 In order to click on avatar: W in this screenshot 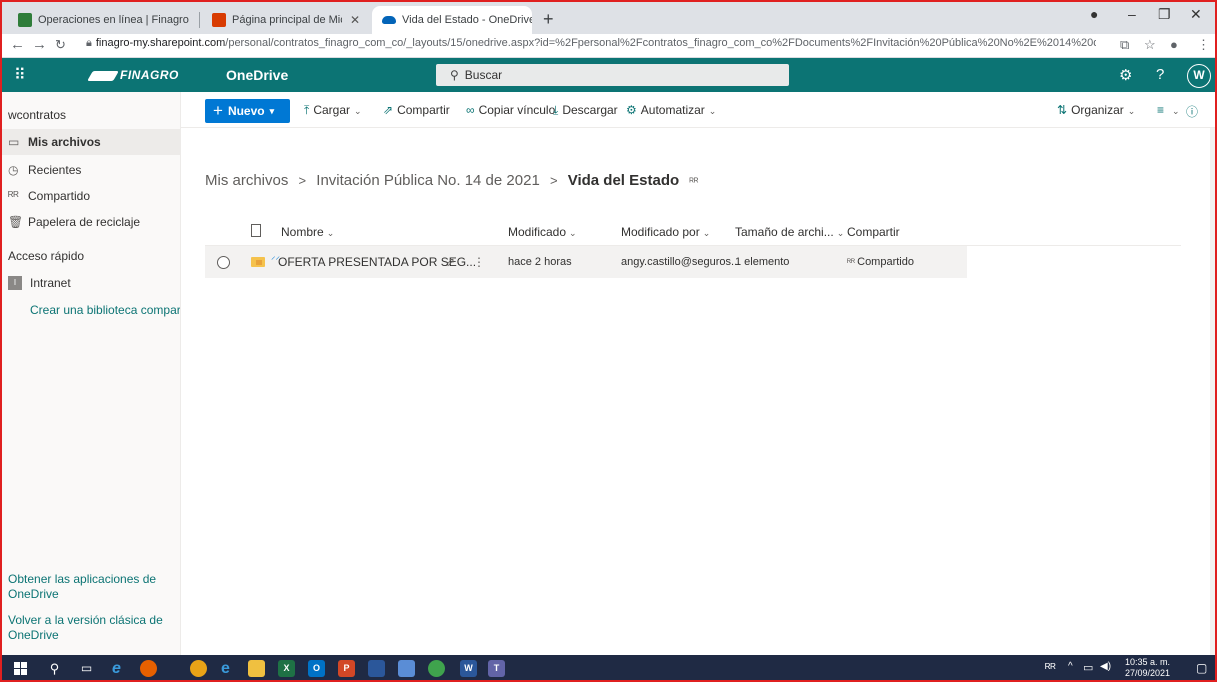, I will do `click(1199, 76)`.